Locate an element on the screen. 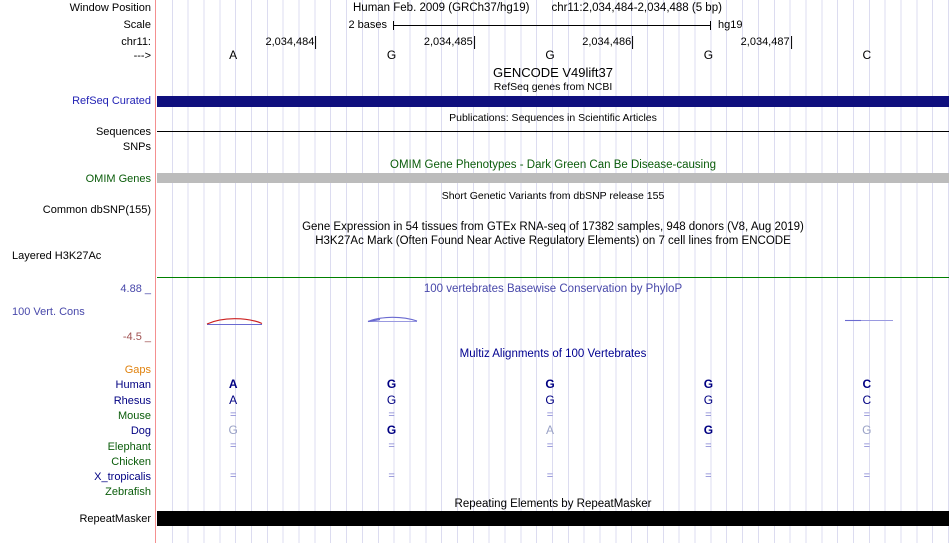 The width and height of the screenshot is (950, 543). conservation-min-value: -4.5 _ is located at coordinates (136, 337).